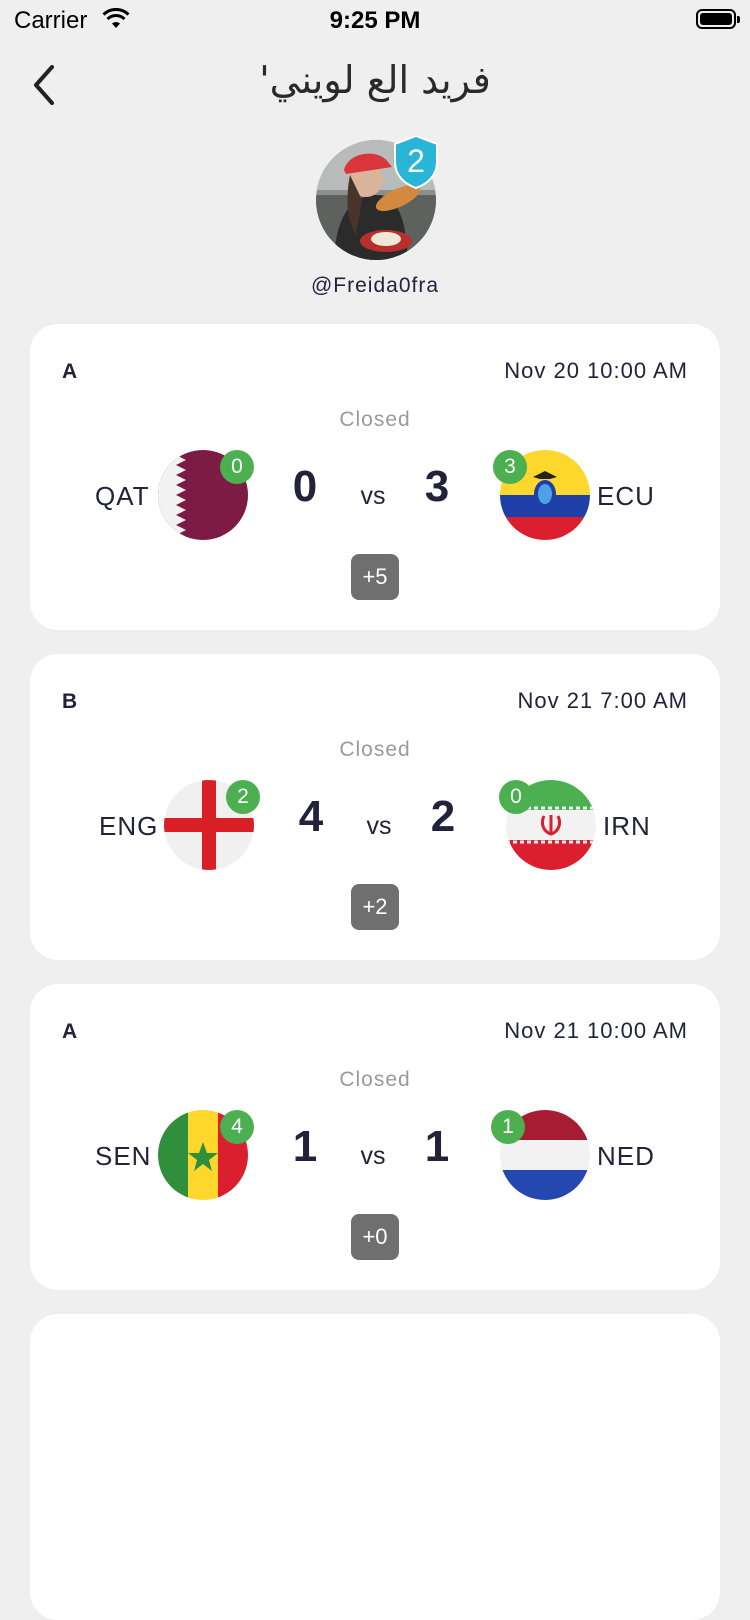  What do you see at coordinates (305, 1146) in the screenshot?
I see `home-score: 1` at bounding box center [305, 1146].